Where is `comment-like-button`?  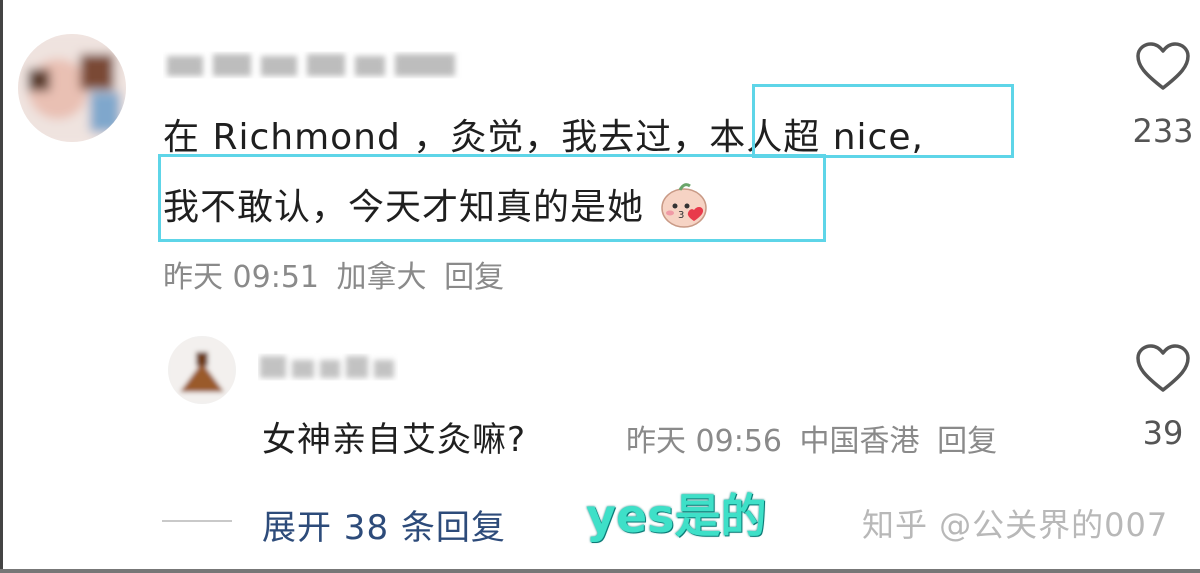
comment-like-button is located at coordinates (1163, 67).